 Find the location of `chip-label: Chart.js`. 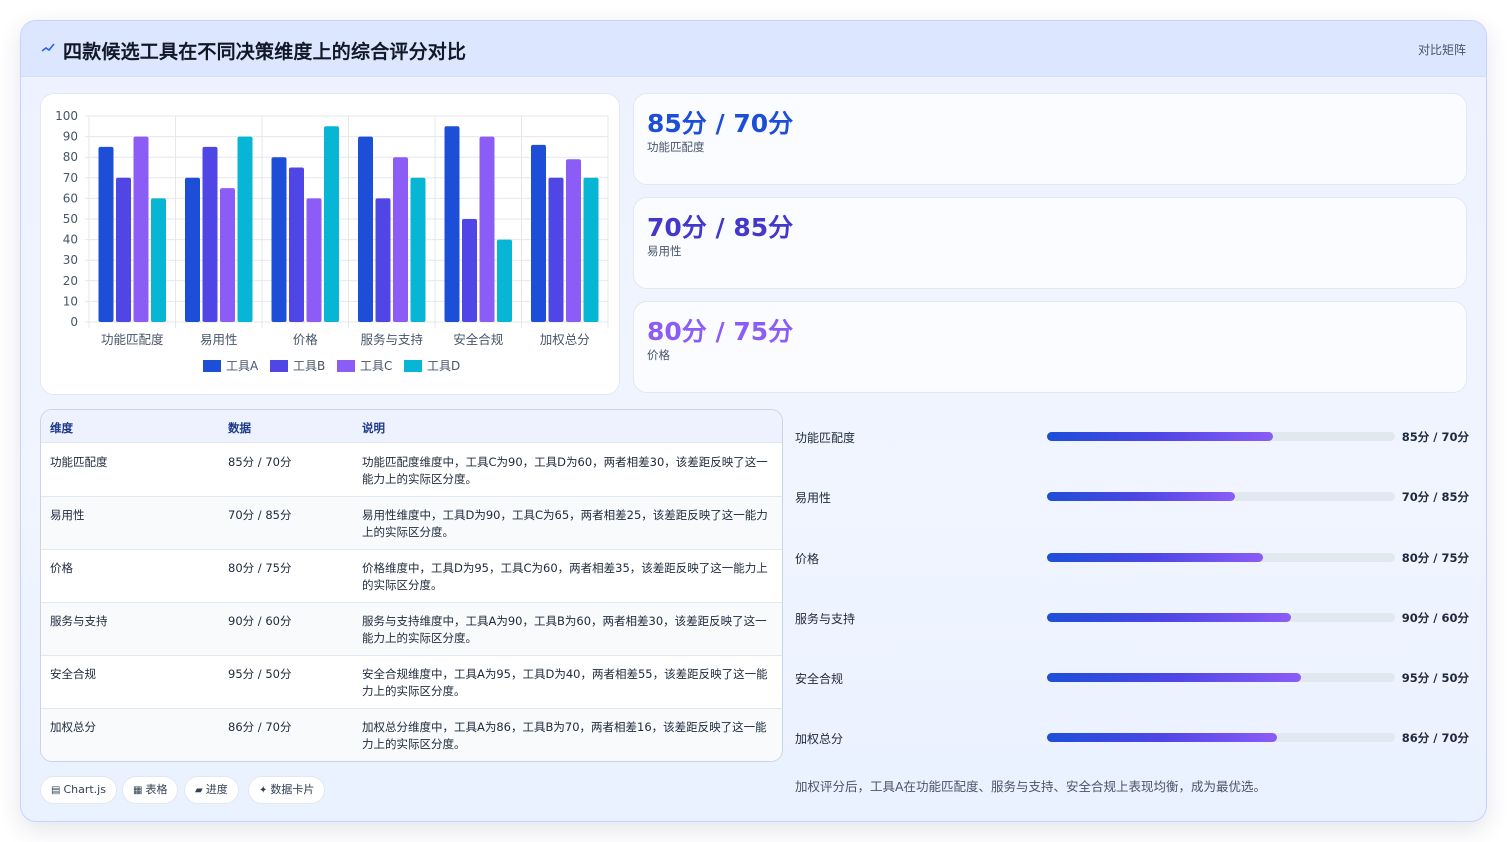

chip-label: Chart.js is located at coordinates (84, 789).